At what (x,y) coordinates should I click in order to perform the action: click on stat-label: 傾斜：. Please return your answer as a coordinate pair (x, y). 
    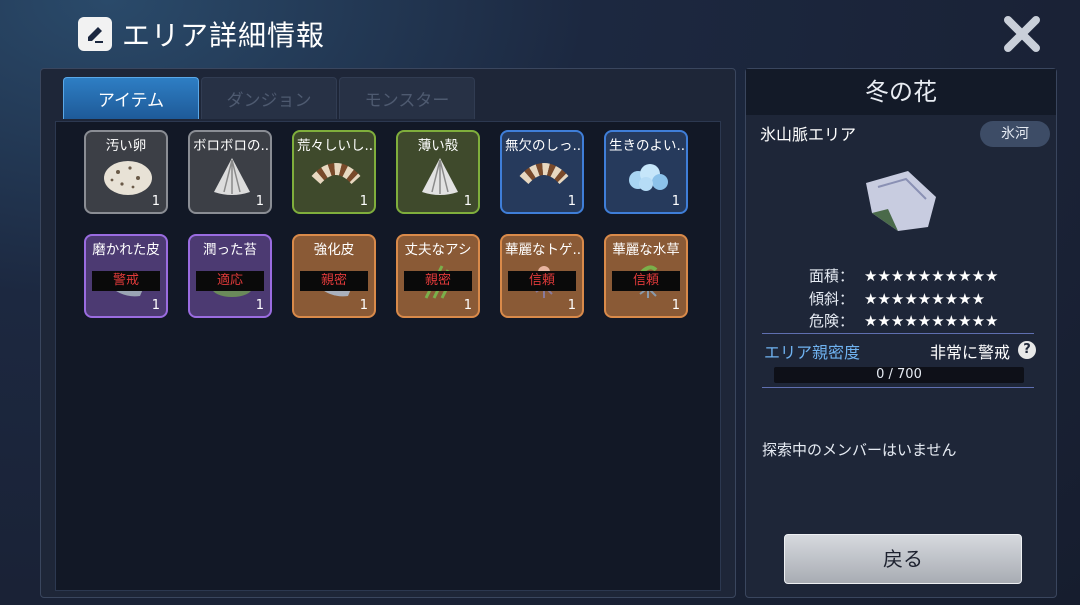
    Looking at the image, I should click on (831, 299).